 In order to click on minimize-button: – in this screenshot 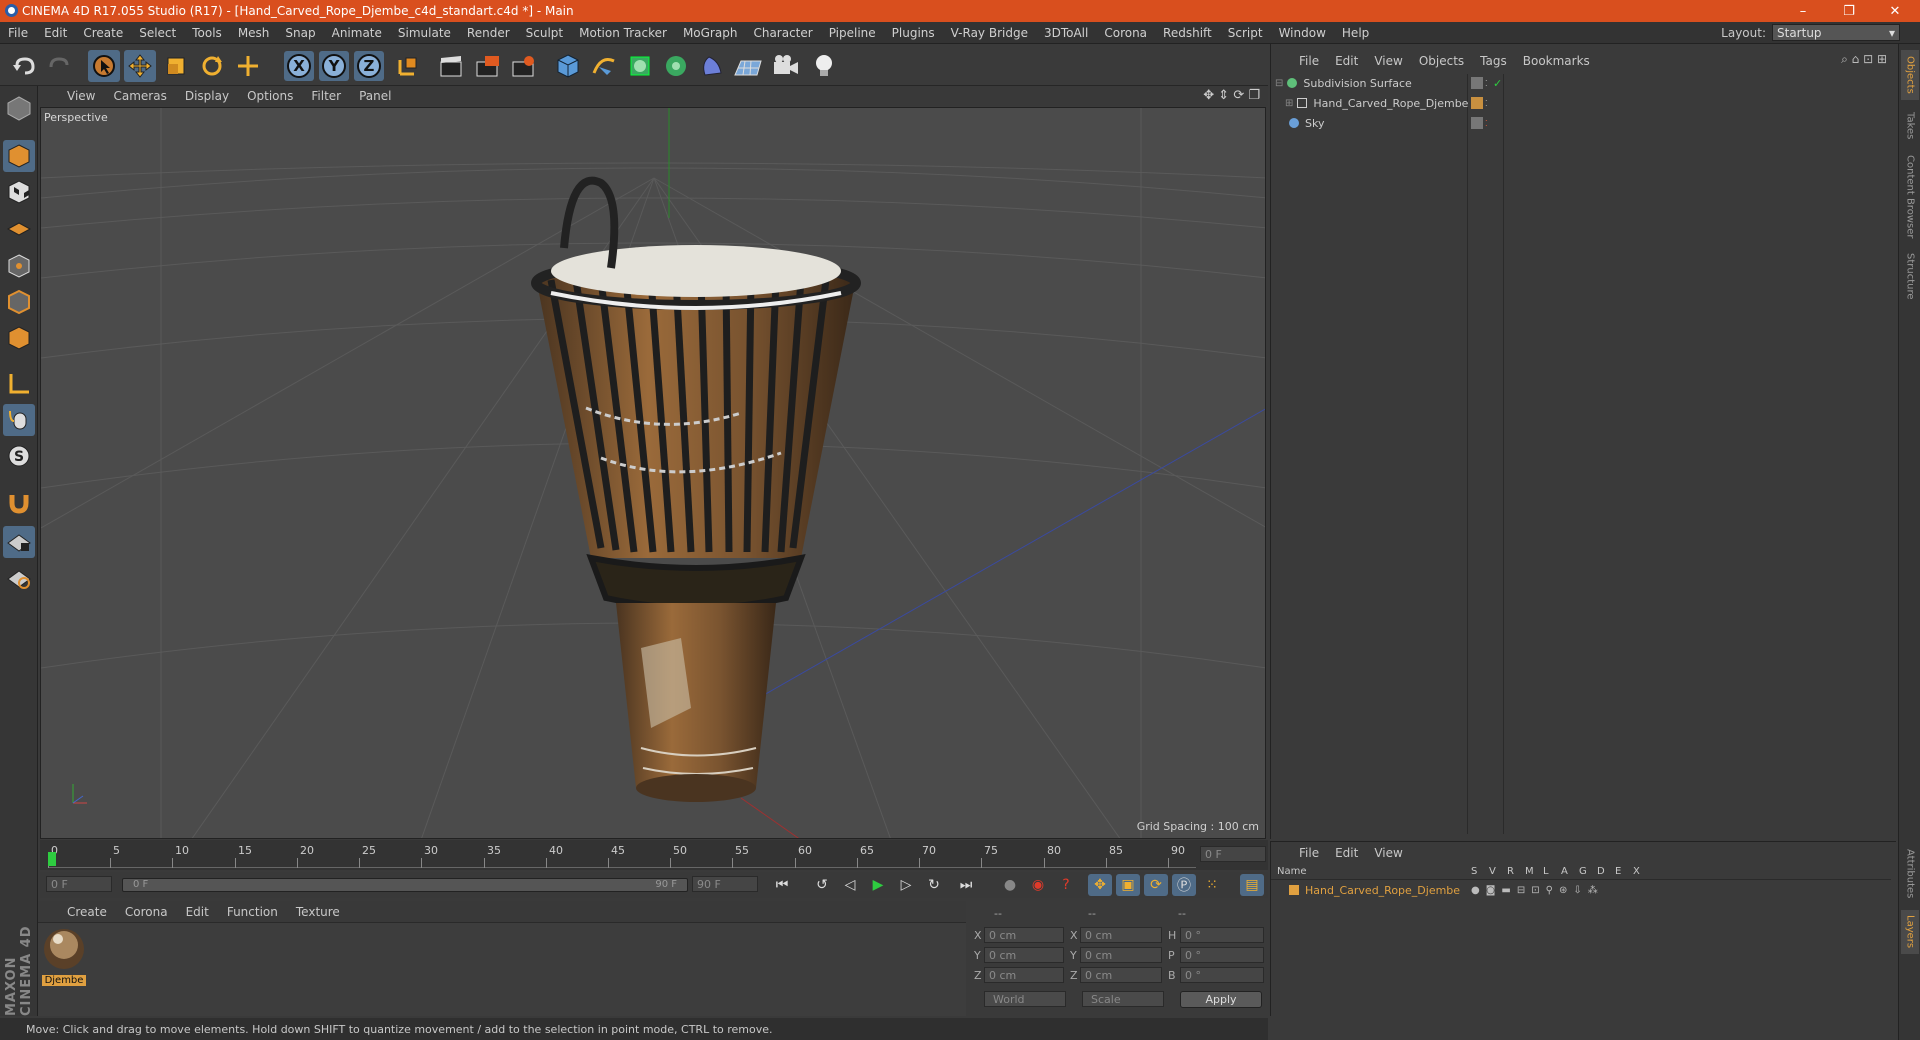, I will do `click(1803, 11)`.